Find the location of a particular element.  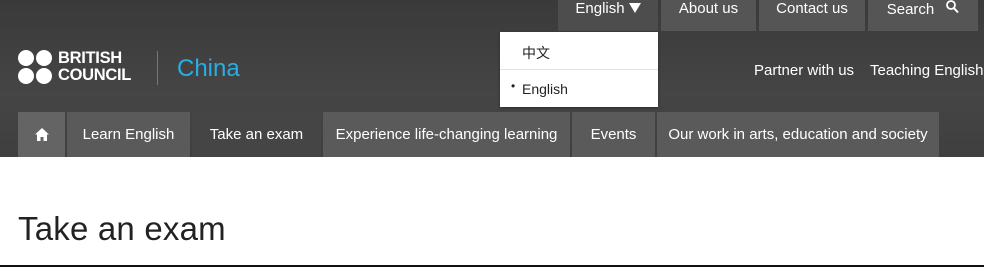

about-us-link: About us is located at coordinates (708, 15).